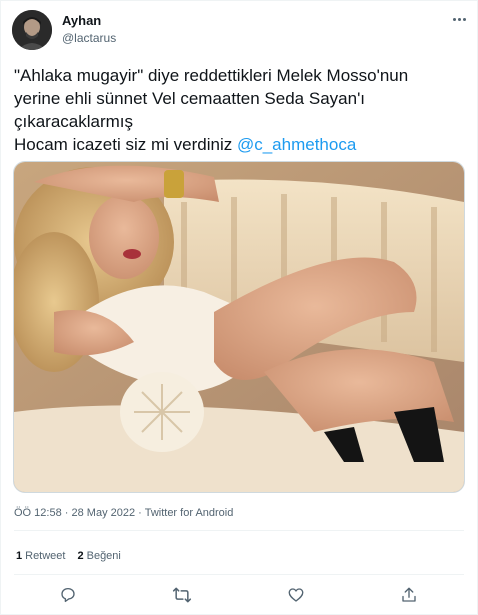 The height and width of the screenshot is (615, 478). Describe the element at coordinates (189, 513) in the screenshot. I see `tweet-source: Twitter for Android` at that location.